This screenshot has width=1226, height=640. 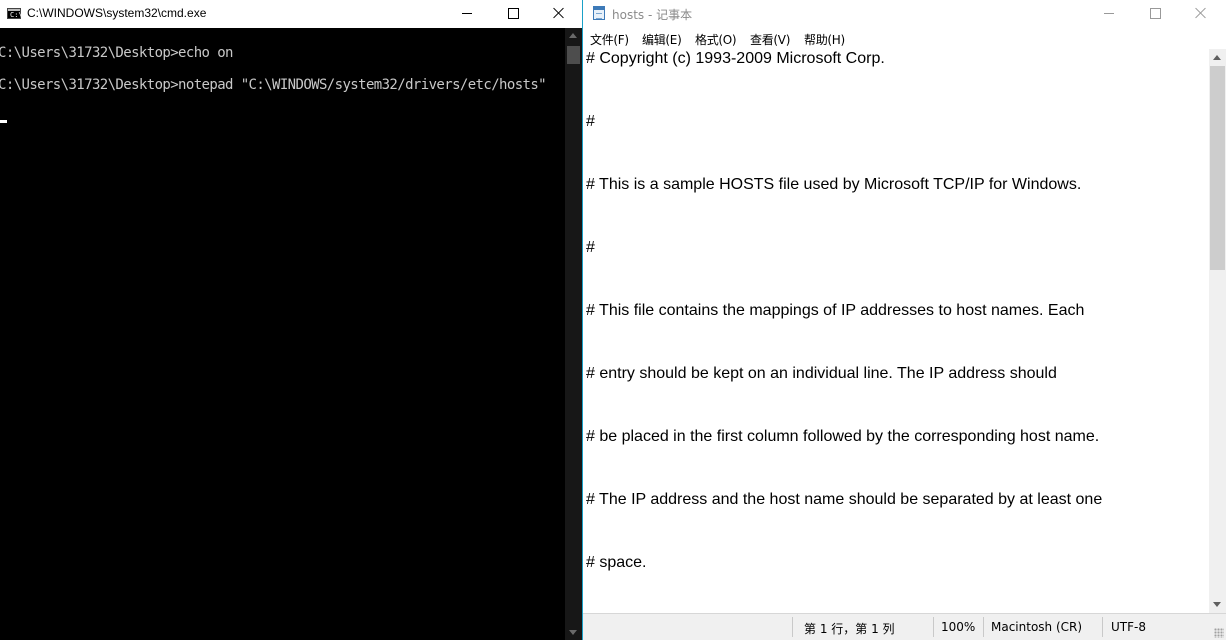 What do you see at coordinates (1155, 14) in the screenshot?
I see `notepad-maximize-button` at bounding box center [1155, 14].